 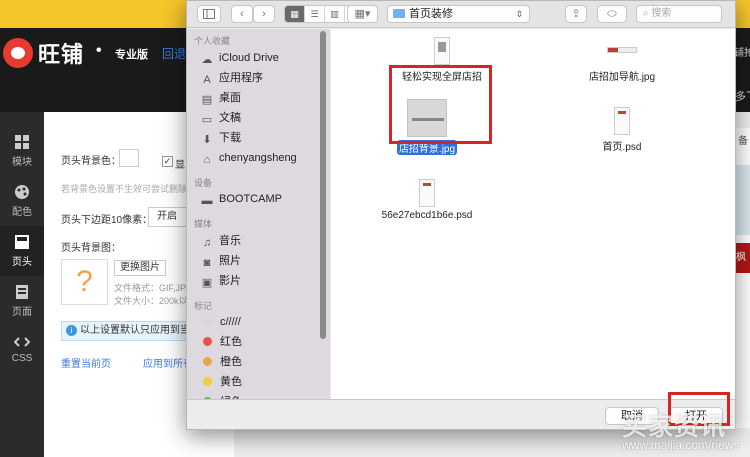 What do you see at coordinates (519, 14) in the screenshot?
I see `updown-chevron-icon: ⇕` at bounding box center [519, 14].